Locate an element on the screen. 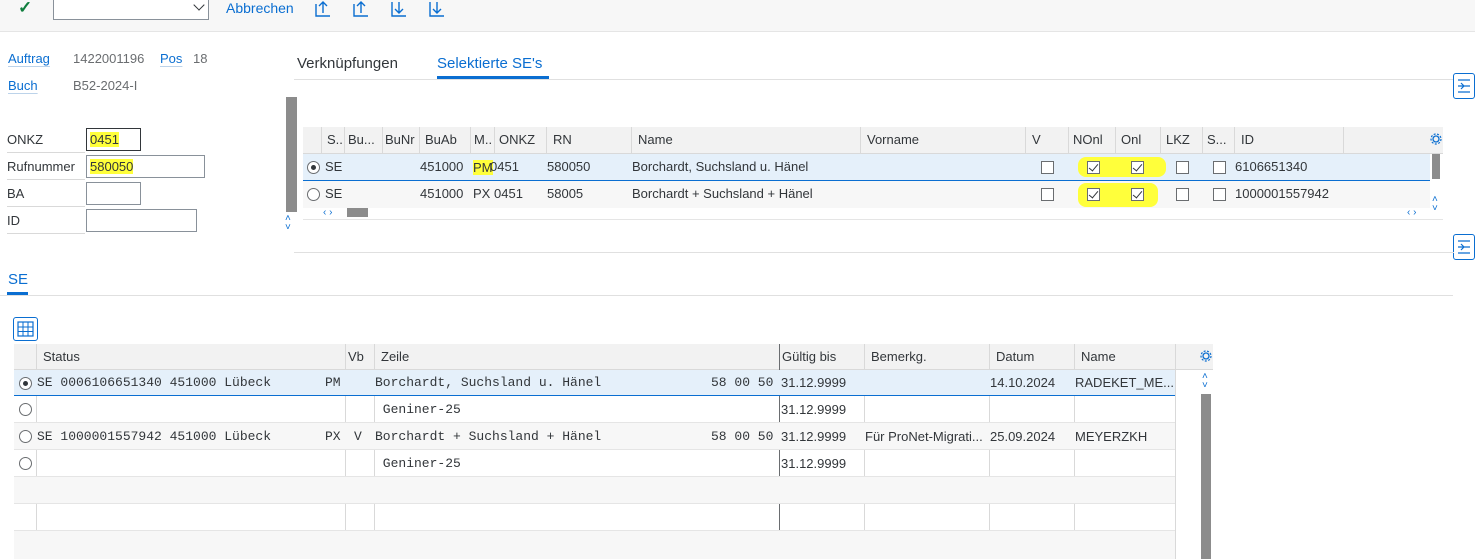 The image size is (1475, 559). splitter-handle is located at coordinates (291, 154).